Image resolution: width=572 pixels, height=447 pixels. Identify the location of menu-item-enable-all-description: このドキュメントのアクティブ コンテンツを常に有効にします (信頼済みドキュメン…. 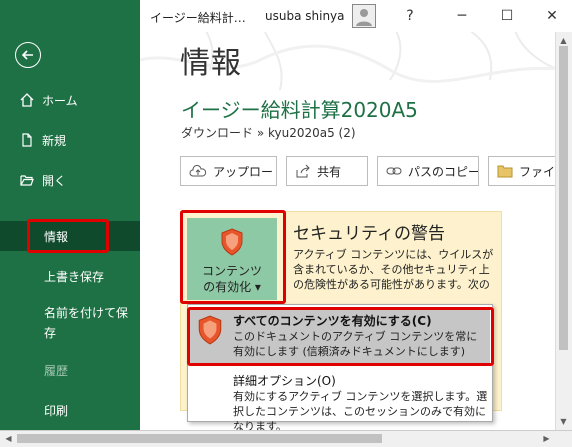
(355, 344).